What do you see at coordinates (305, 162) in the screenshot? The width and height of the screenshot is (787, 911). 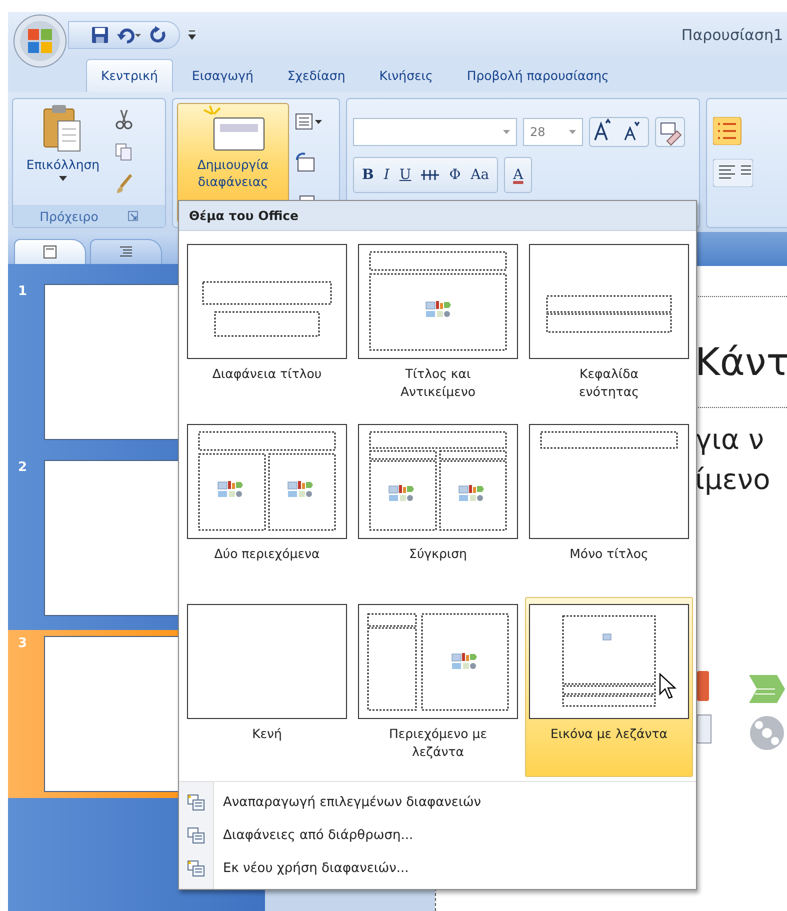 I see `reset-icon` at bounding box center [305, 162].